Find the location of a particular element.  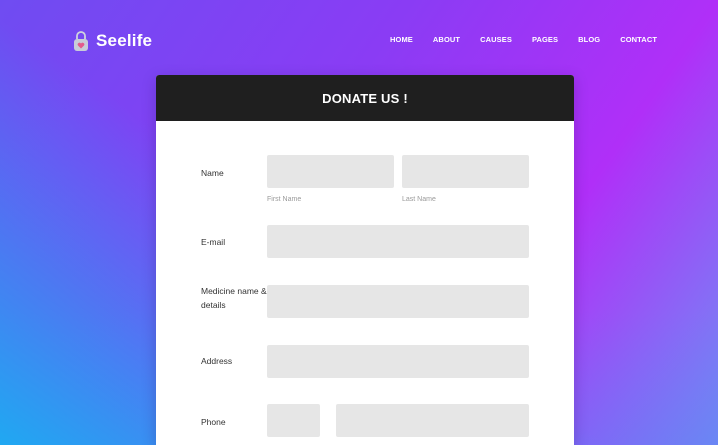

last-name-hint: Last Name is located at coordinates (419, 199).